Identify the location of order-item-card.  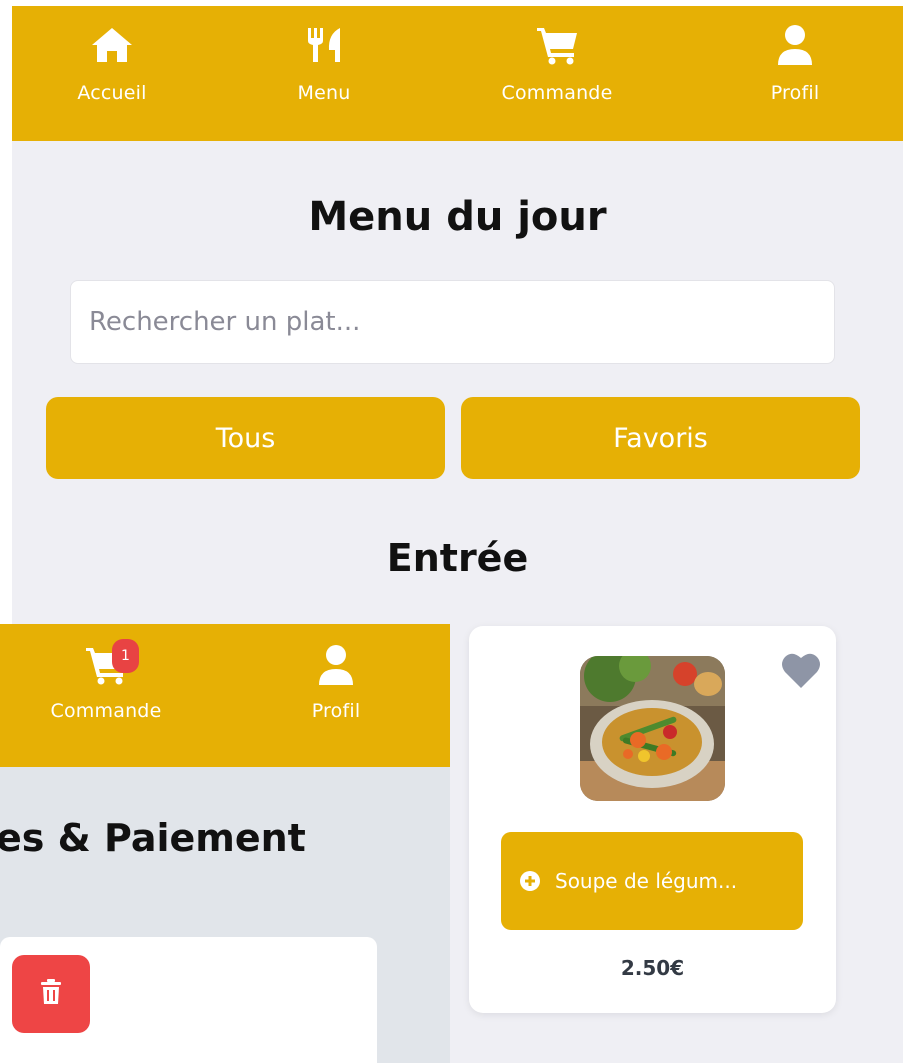
(188, 1000).